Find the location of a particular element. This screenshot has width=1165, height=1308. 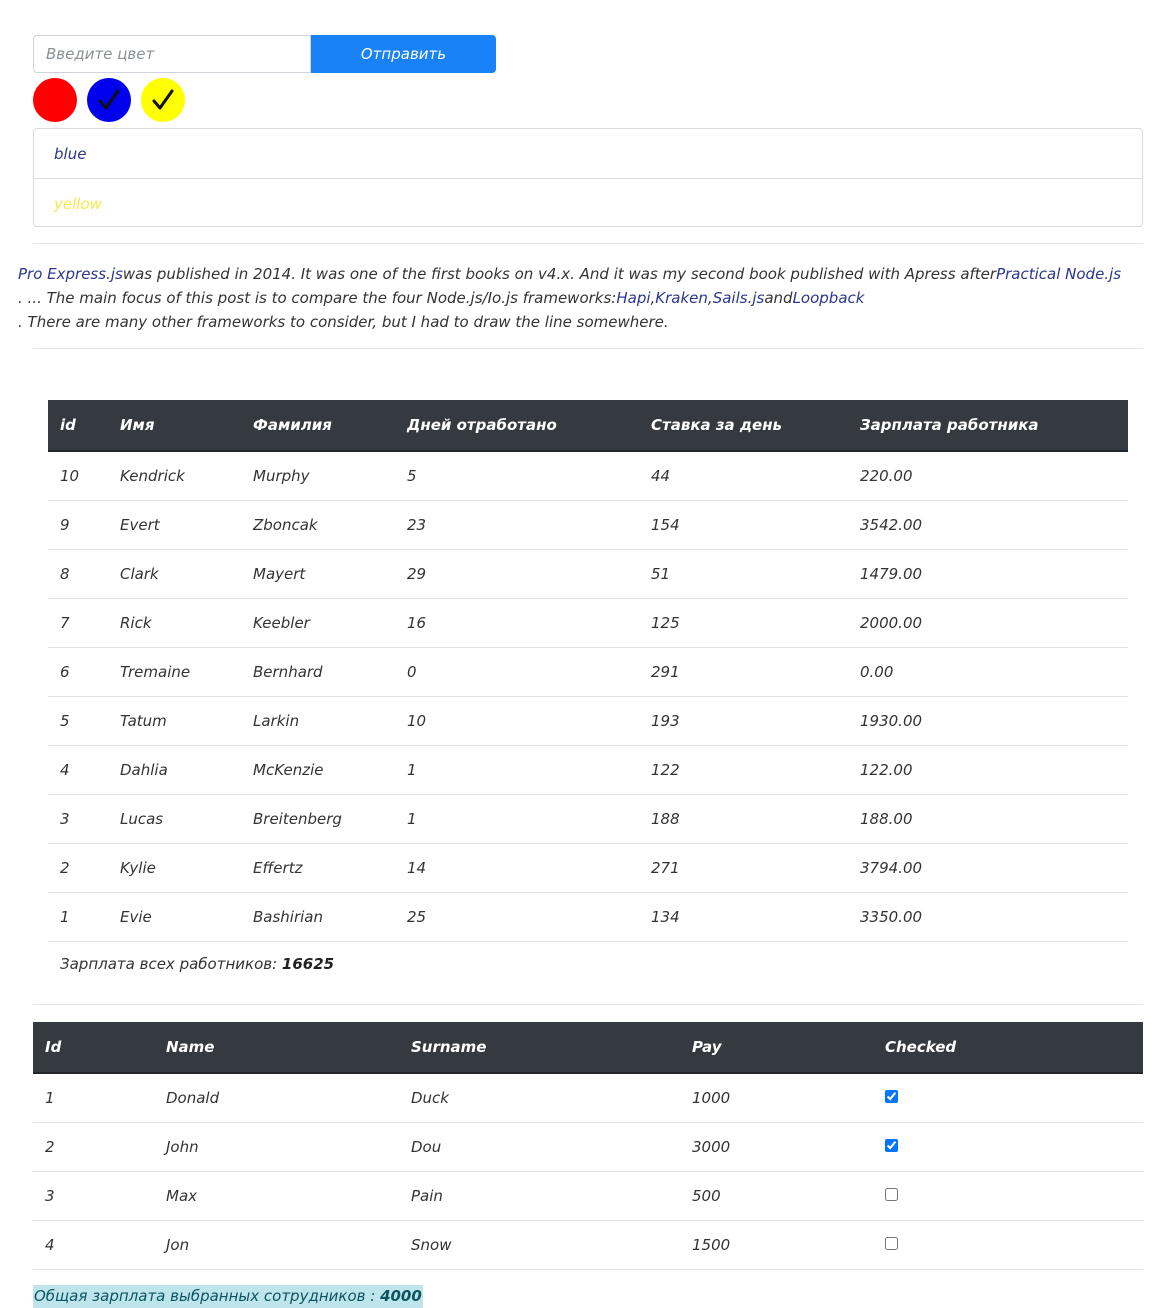

swatch-yellow is located at coordinates (163, 100).